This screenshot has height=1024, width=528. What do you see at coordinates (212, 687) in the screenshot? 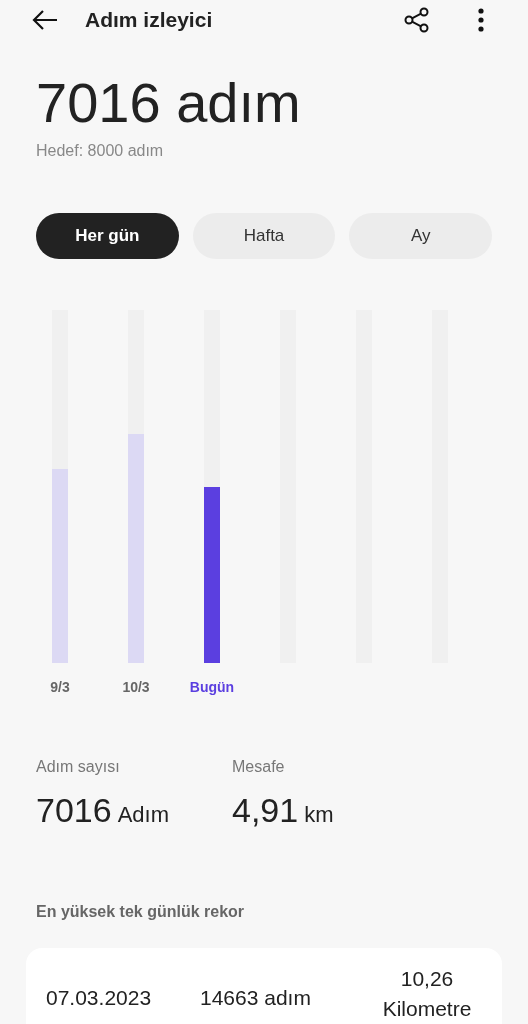
I see `day-label: Bugün` at bounding box center [212, 687].